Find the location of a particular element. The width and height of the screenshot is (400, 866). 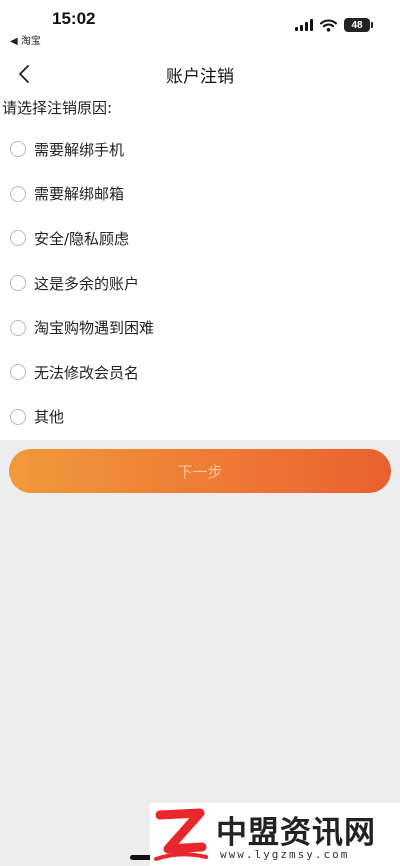

watermark-url: www.lygzmsy.com is located at coordinates (285, 854).